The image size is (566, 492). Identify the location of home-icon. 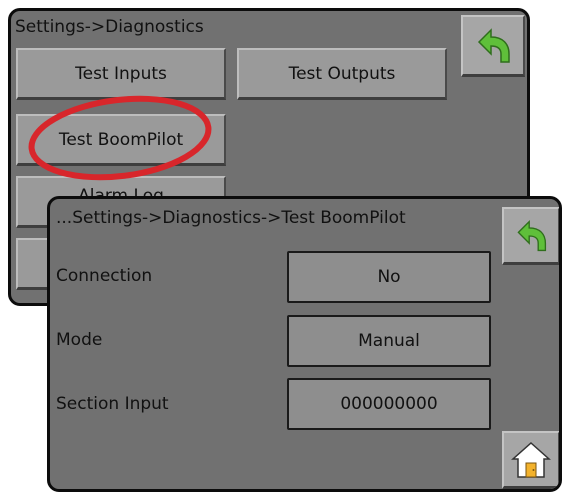
(531, 459).